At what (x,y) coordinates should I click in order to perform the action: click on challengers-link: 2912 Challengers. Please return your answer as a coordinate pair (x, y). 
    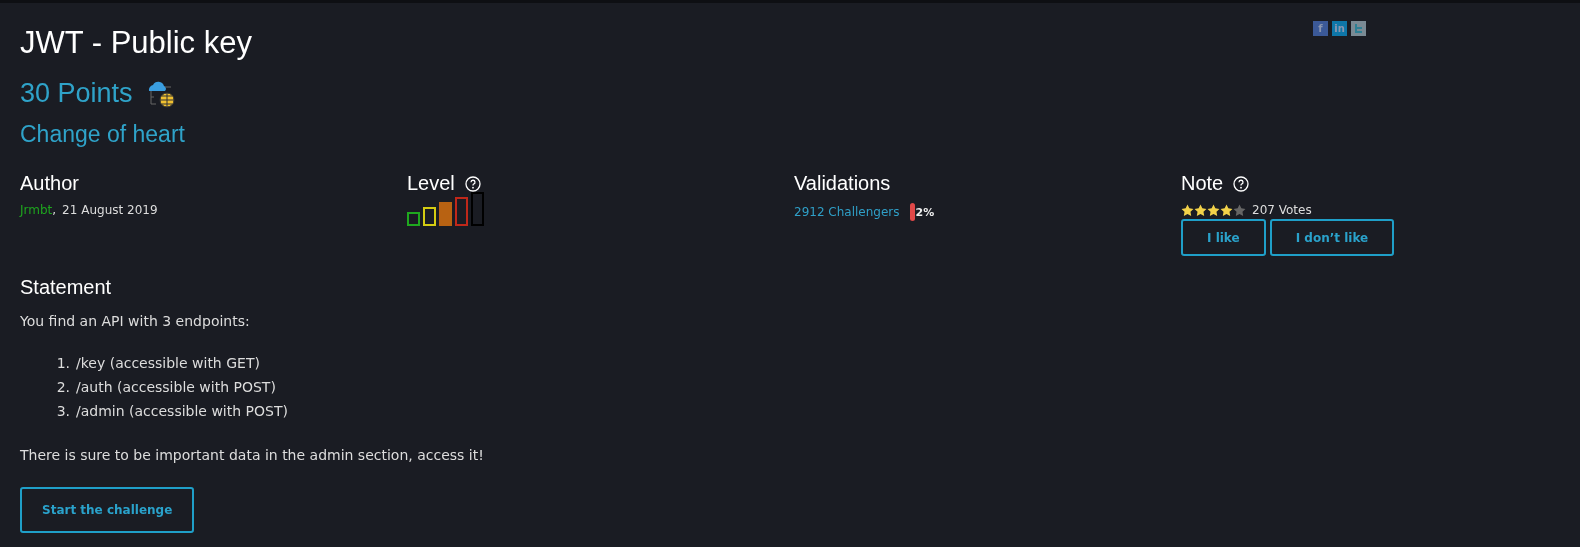
    Looking at the image, I should click on (847, 212).